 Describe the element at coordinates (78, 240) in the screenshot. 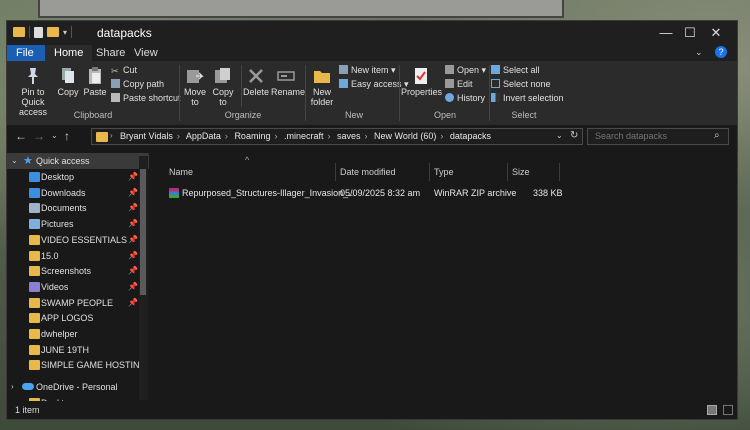

I see `sidebar-item: VIDEO ESSENTIALS 📌` at that location.